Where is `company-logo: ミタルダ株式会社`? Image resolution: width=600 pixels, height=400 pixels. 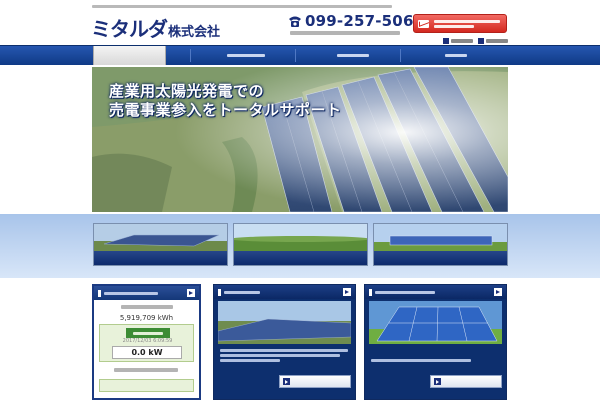 company-logo: ミタルダ株式会社 is located at coordinates (155, 27).